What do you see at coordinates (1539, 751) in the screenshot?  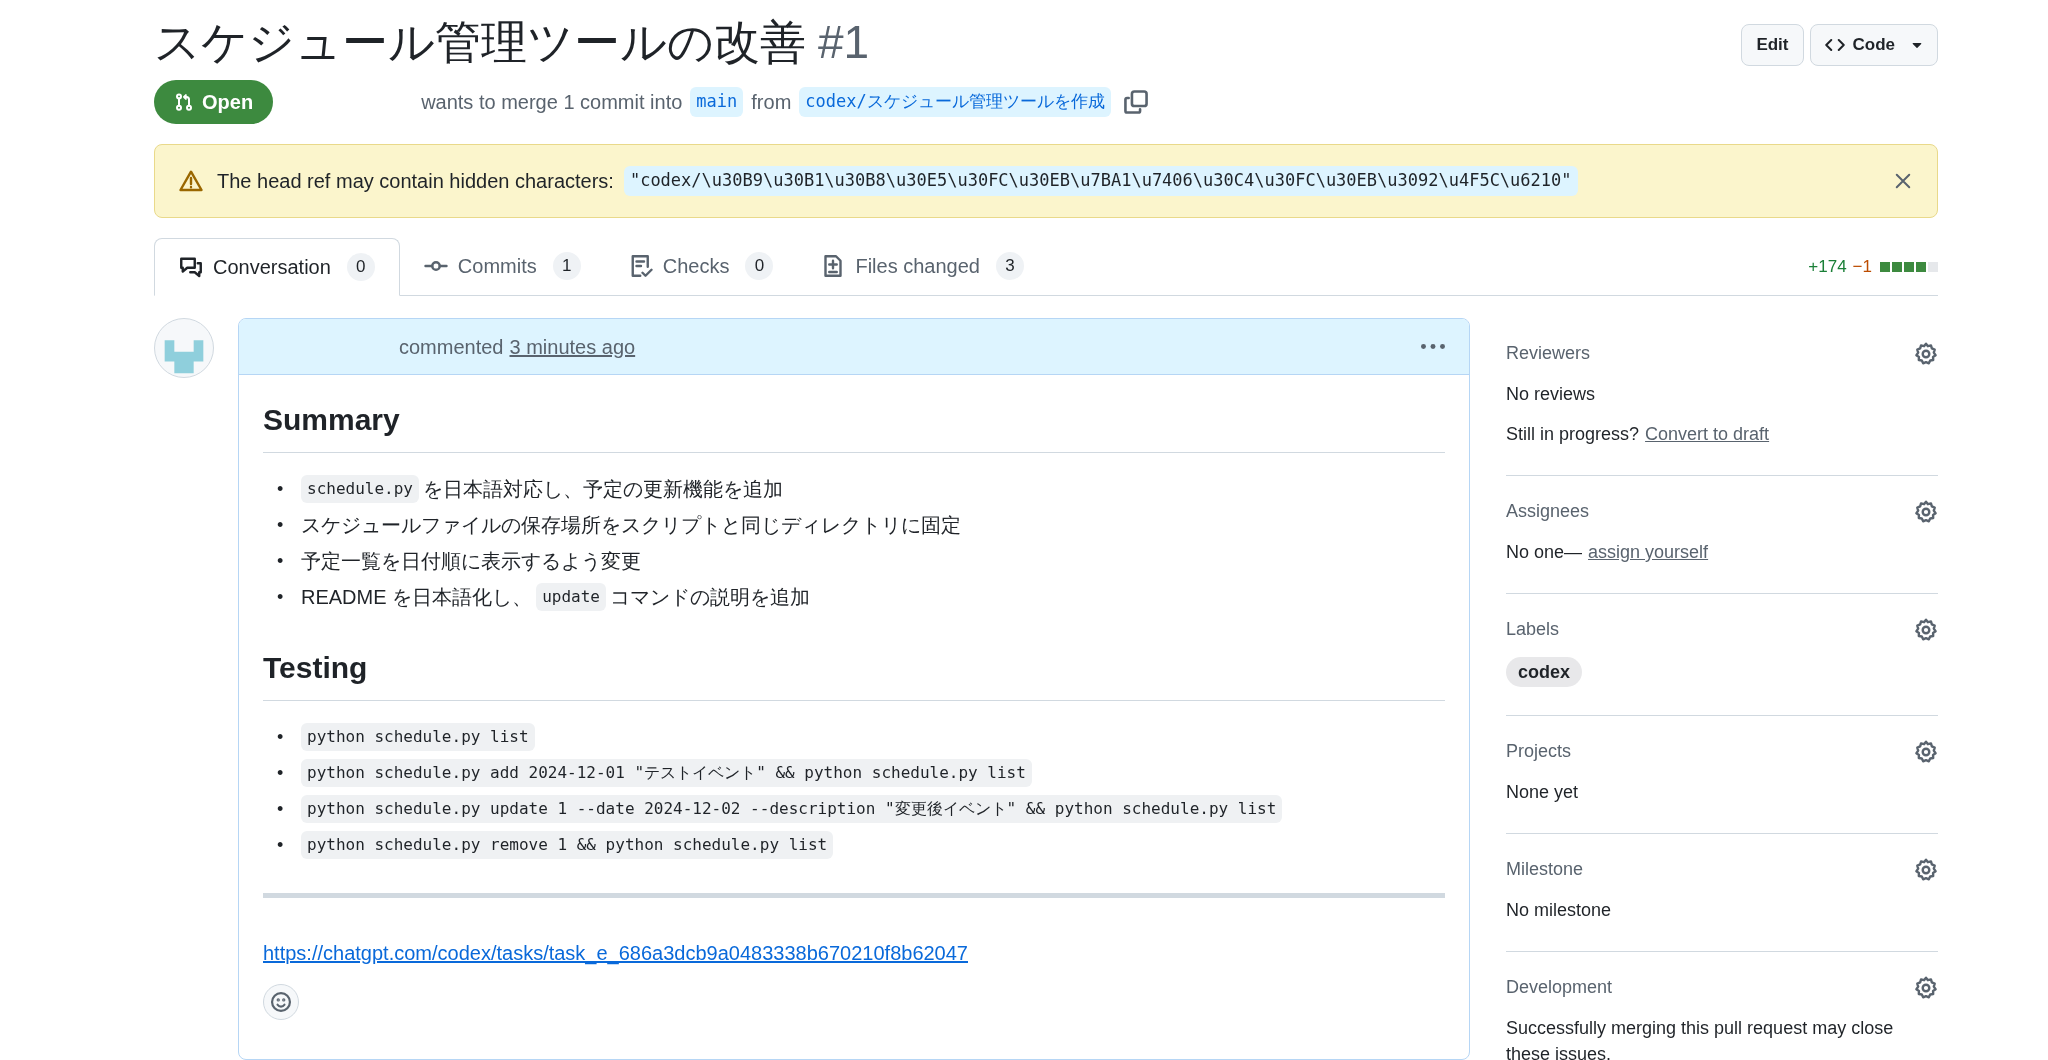 I see `sidebar-heading: Projects` at bounding box center [1539, 751].